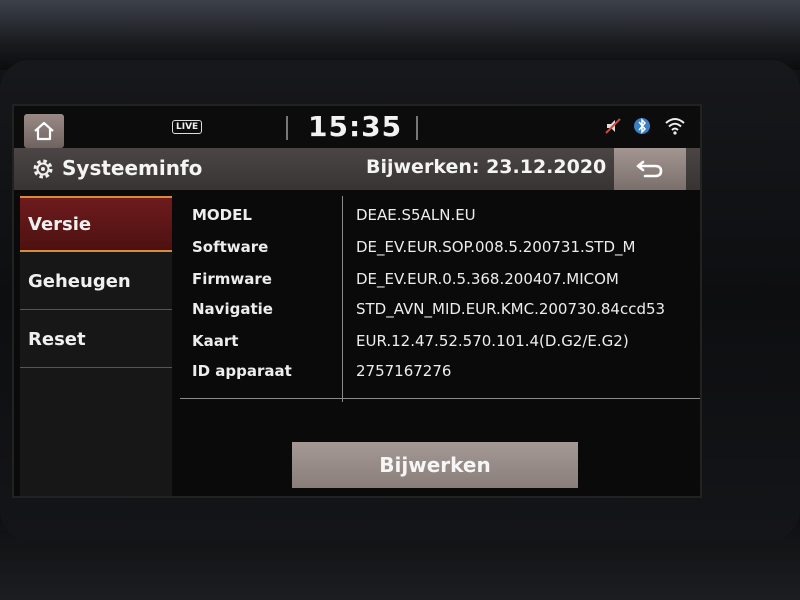  Describe the element at coordinates (486, 167) in the screenshot. I see `last-update-date: Bijwerken: 23.12.2020` at that location.